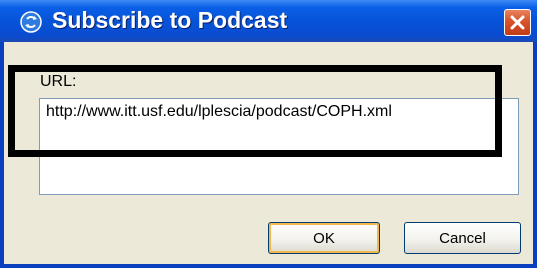 The image size is (537, 268). Describe the element at coordinates (462, 238) in the screenshot. I see `cancel-button: Cancel` at that location.